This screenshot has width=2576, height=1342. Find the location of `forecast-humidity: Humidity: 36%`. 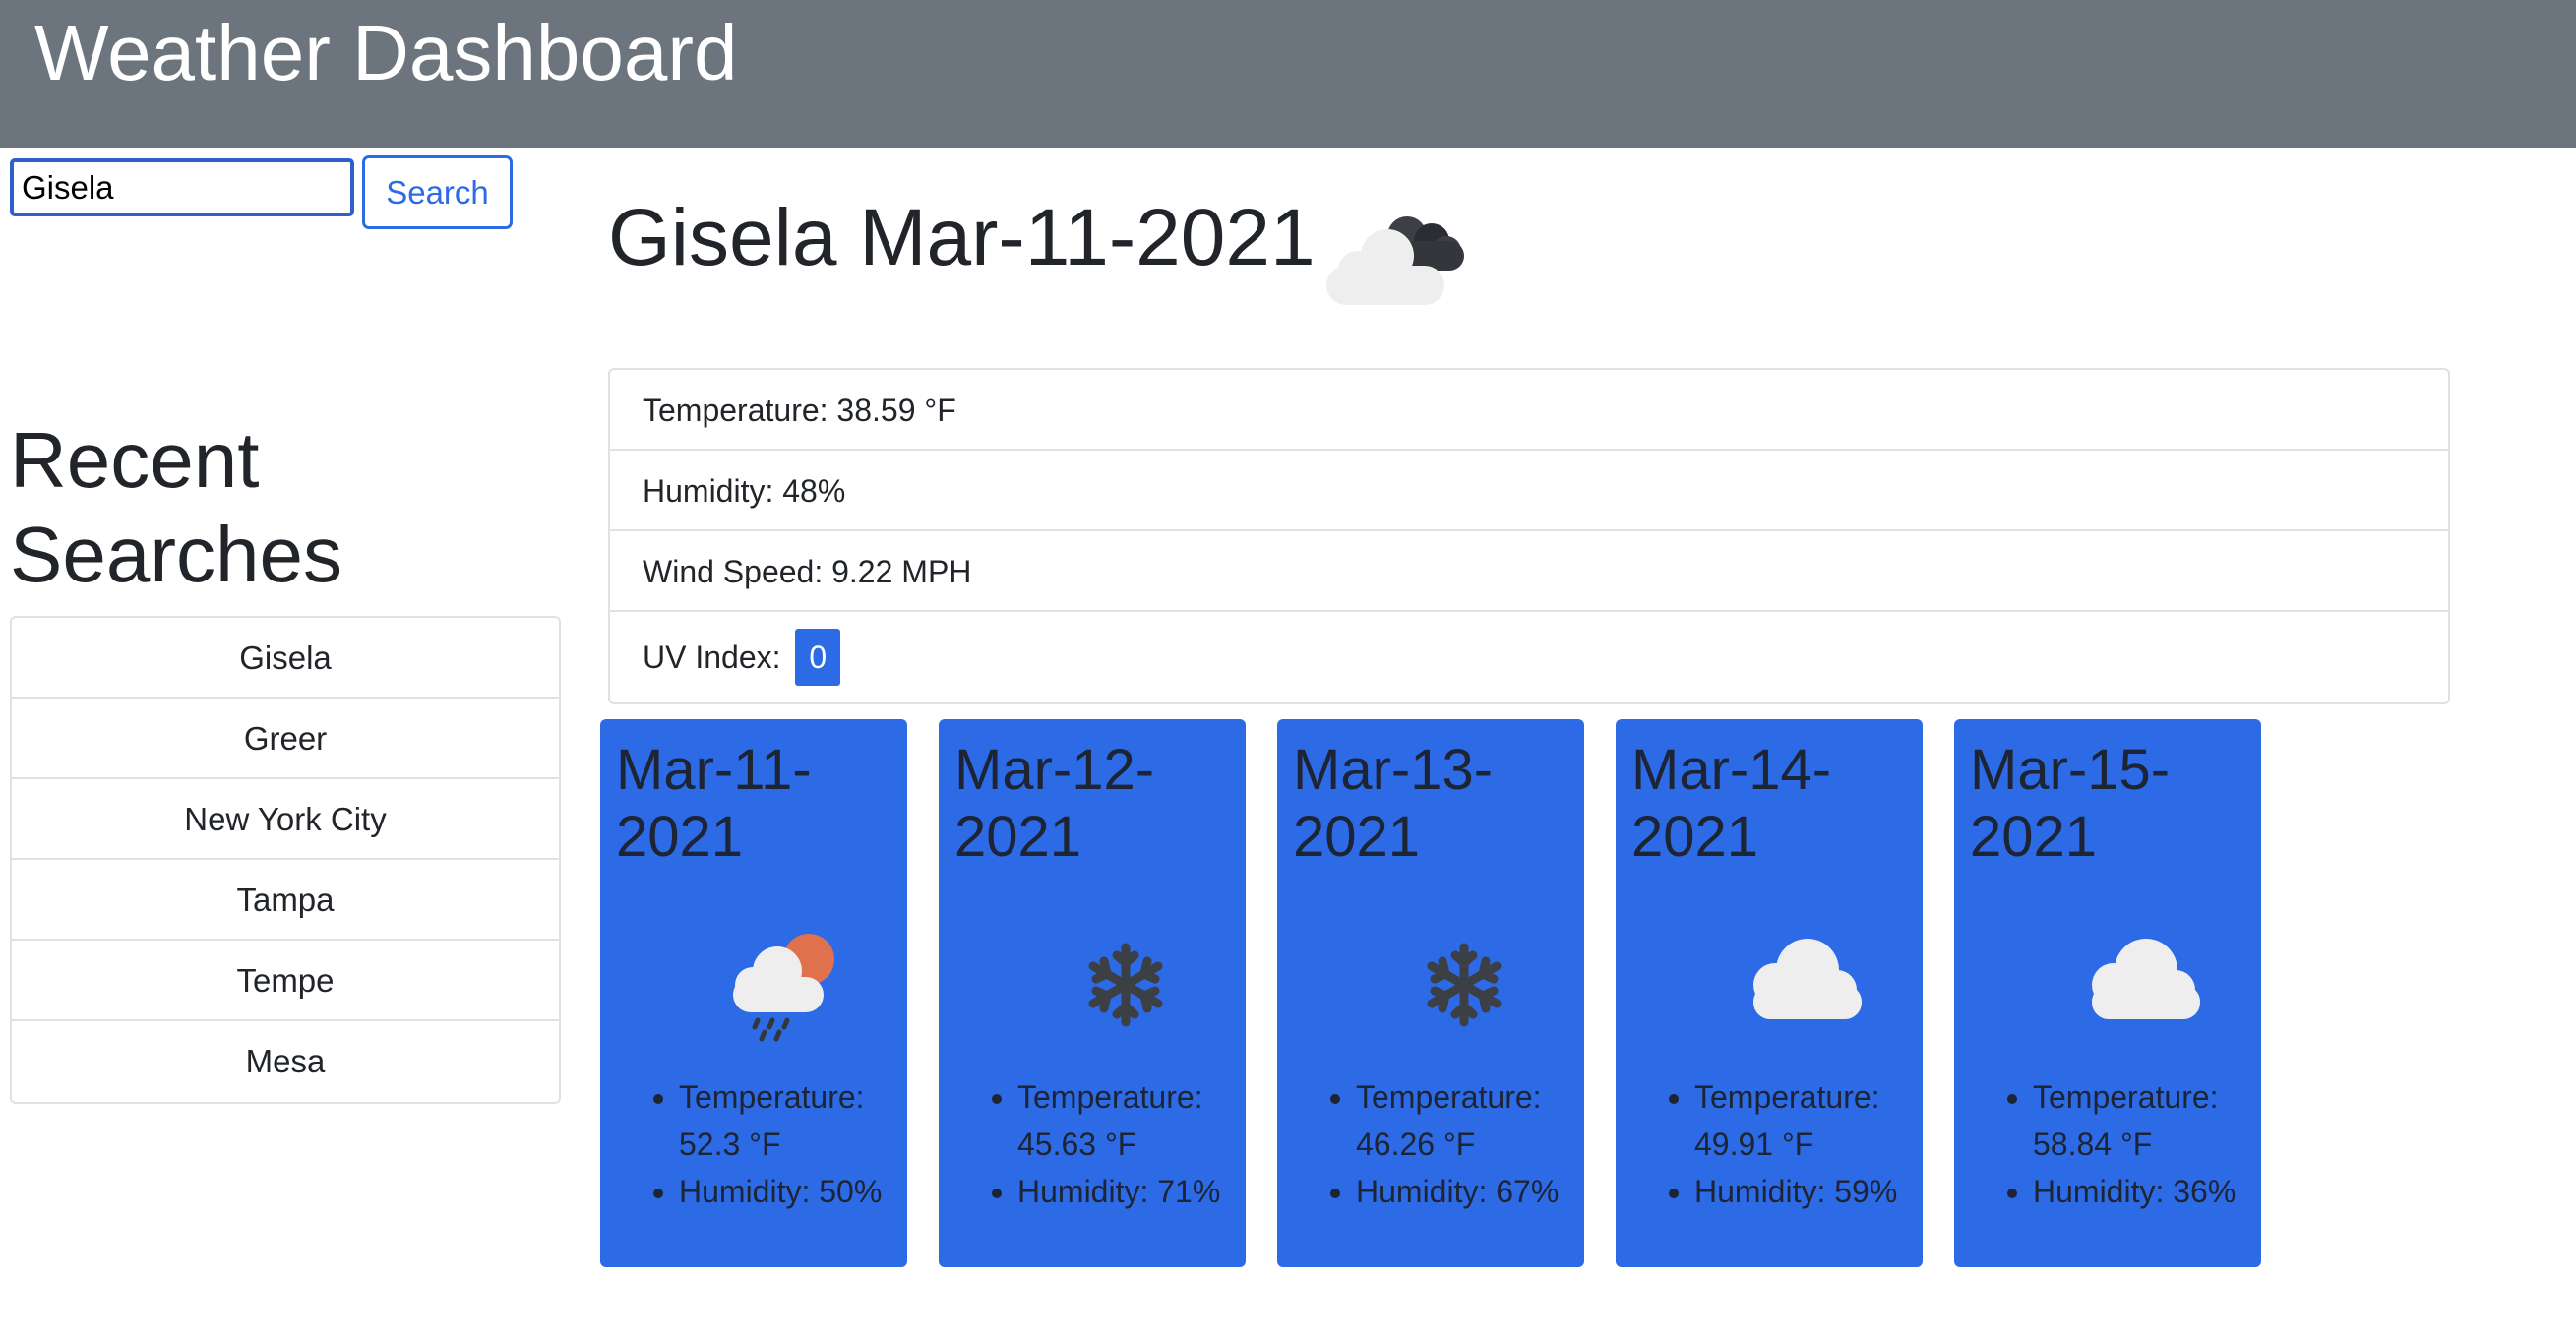

forecast-humidity: Humidity: 36% is located at coordinates (2141, 1191).